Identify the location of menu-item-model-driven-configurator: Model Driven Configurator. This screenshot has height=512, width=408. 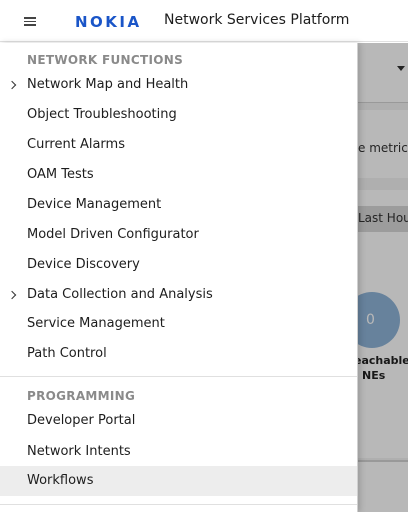
(178, 235).